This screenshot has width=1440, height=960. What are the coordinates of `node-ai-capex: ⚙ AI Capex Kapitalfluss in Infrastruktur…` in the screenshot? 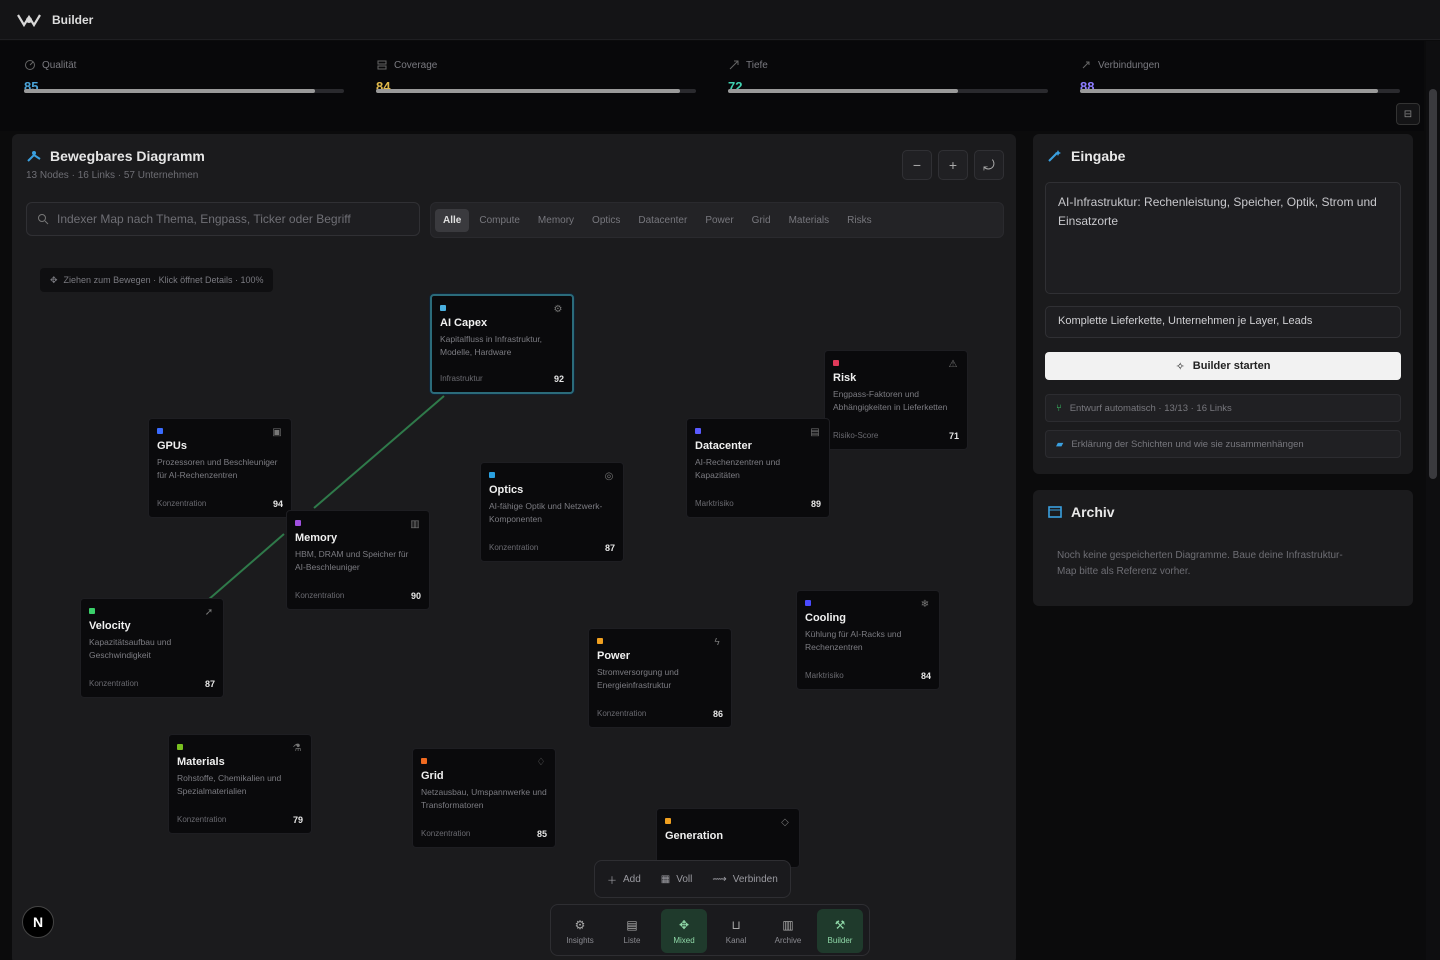 It's located at (502, 344).